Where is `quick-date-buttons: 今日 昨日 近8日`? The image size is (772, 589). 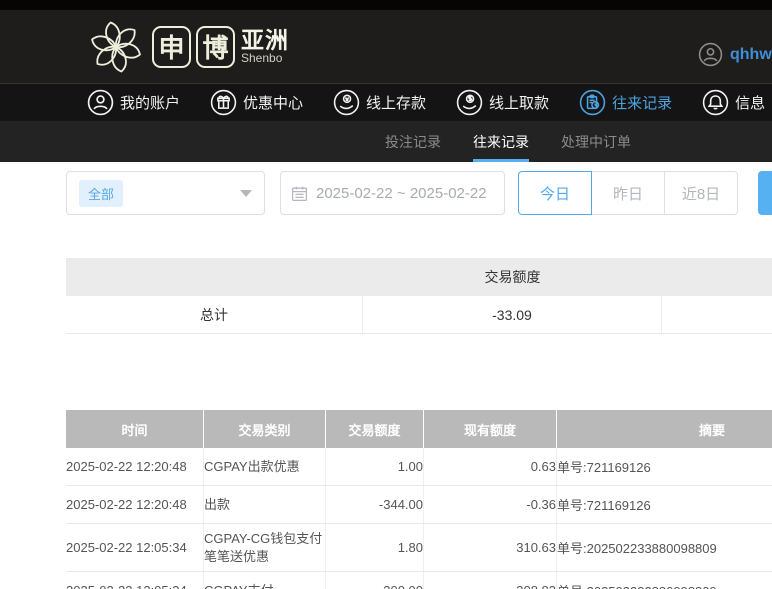
quick-date-buttons: 今日 昨日 近8日 is located at coordinates (628, 193).